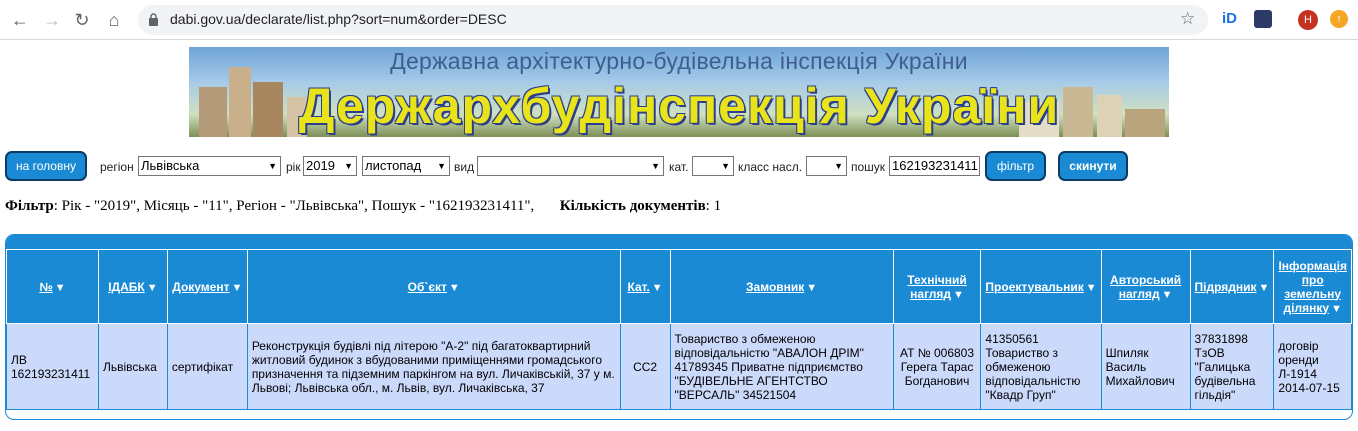 This screenshot has height=431, width=1358. What do you see at coordinates (1093, 166) in the screenshot?
I see `reset-button: скинути` at bounding box center [1093, 166].